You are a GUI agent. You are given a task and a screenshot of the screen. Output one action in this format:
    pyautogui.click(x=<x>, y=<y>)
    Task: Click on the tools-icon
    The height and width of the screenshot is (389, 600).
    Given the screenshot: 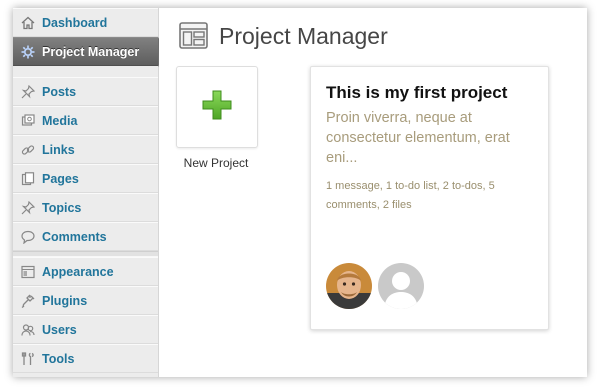 What is the action you would take?
    pyautogui.click(x=28, y=358)
    